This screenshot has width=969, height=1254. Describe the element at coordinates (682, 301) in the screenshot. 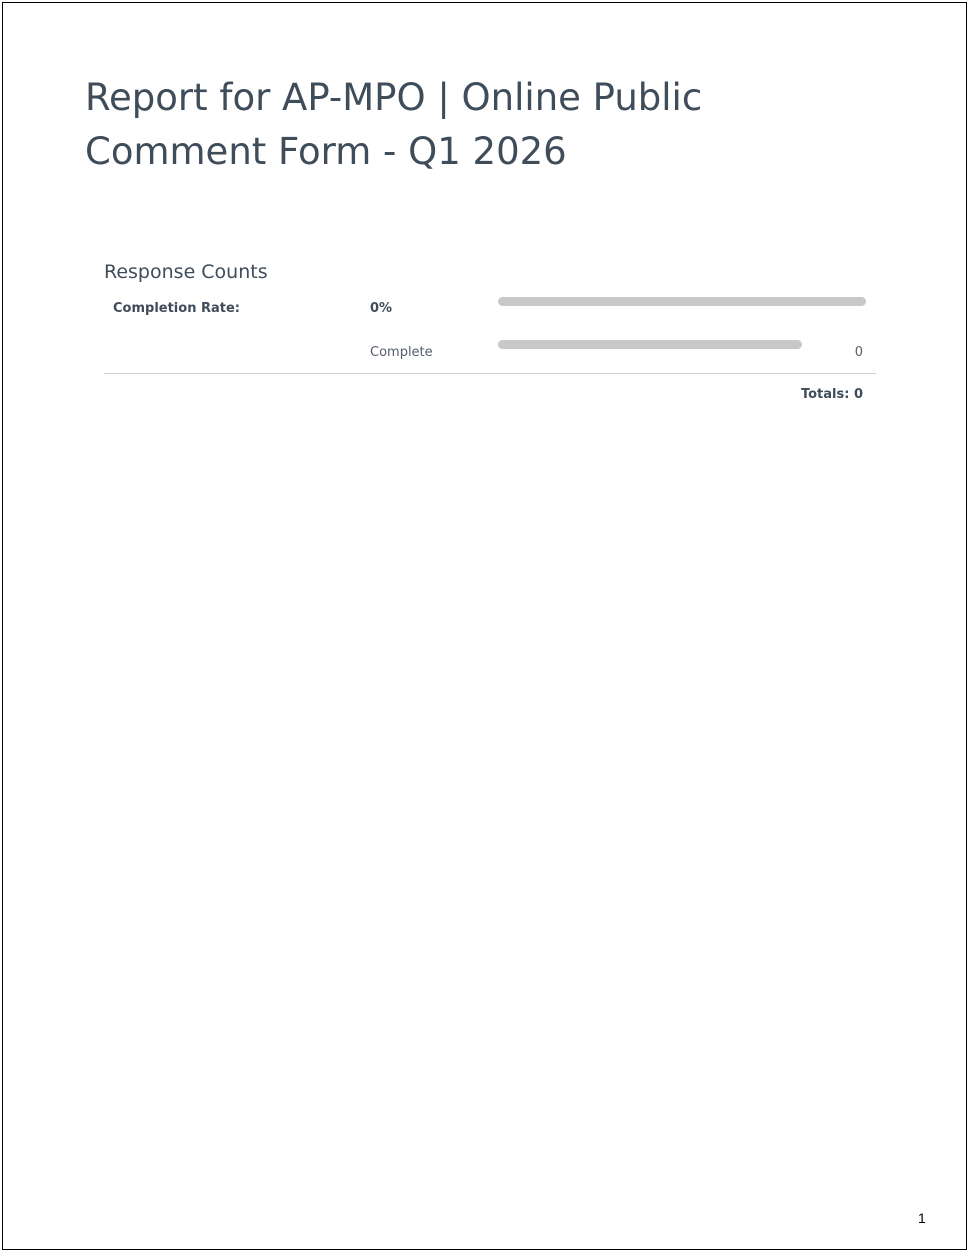

I see `completion-rate-bar` at that location.